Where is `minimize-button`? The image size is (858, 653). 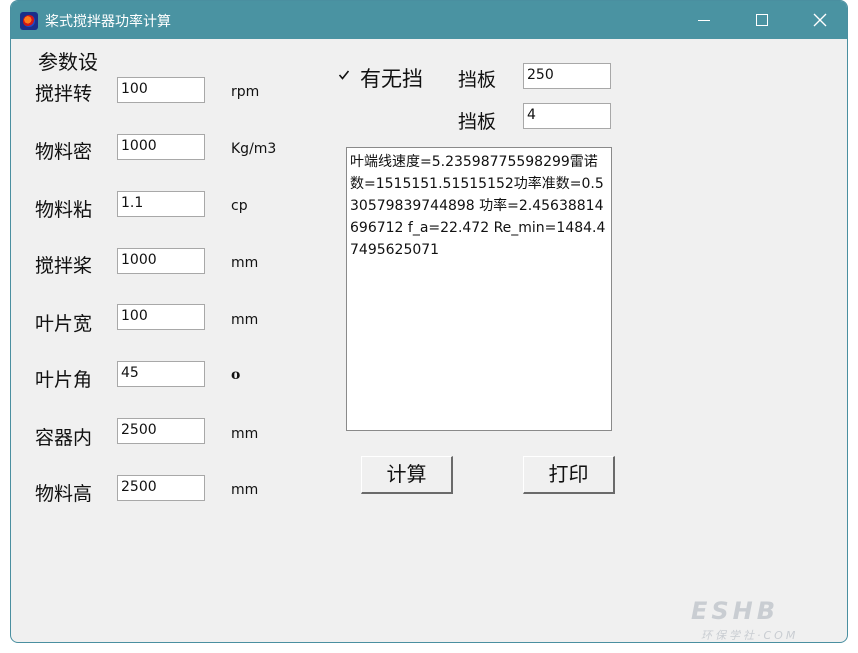
minimize-button is located at coordinates (704, 20).